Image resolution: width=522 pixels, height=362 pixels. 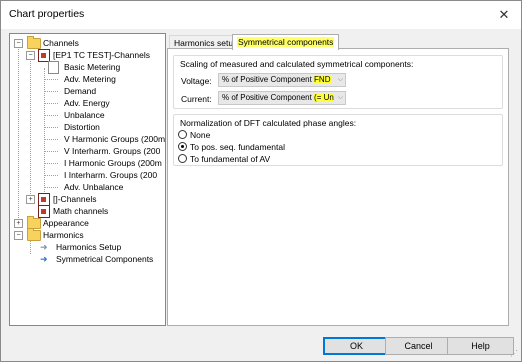 What do you see at coordinates (80, 91) in the screenshot?
I see `tree-item-label: Demand` at bounding box center [80, 91].